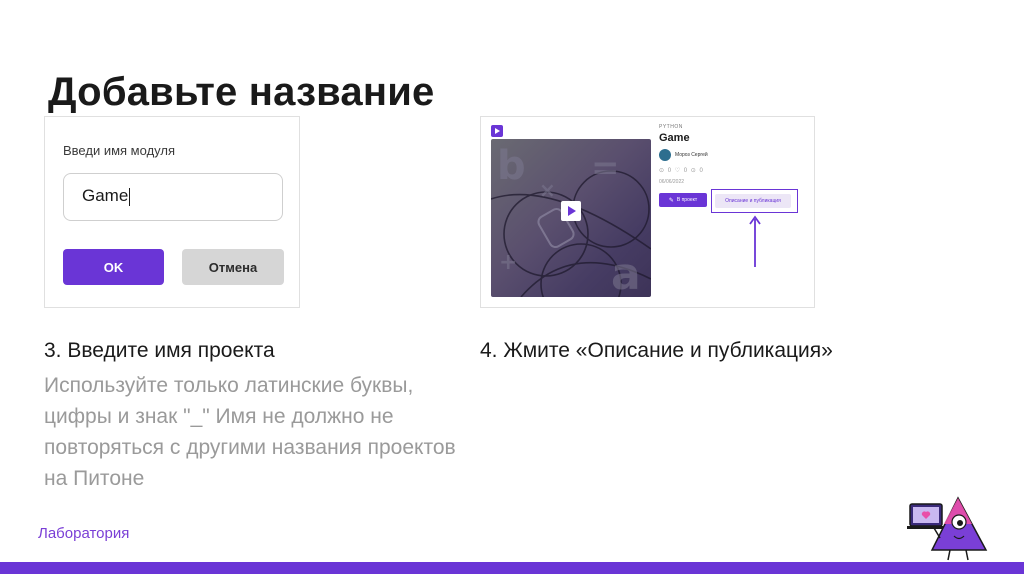  Describe the element at coordinates (626, 273) in the screenshot. I see `svg-text: a` at that location.